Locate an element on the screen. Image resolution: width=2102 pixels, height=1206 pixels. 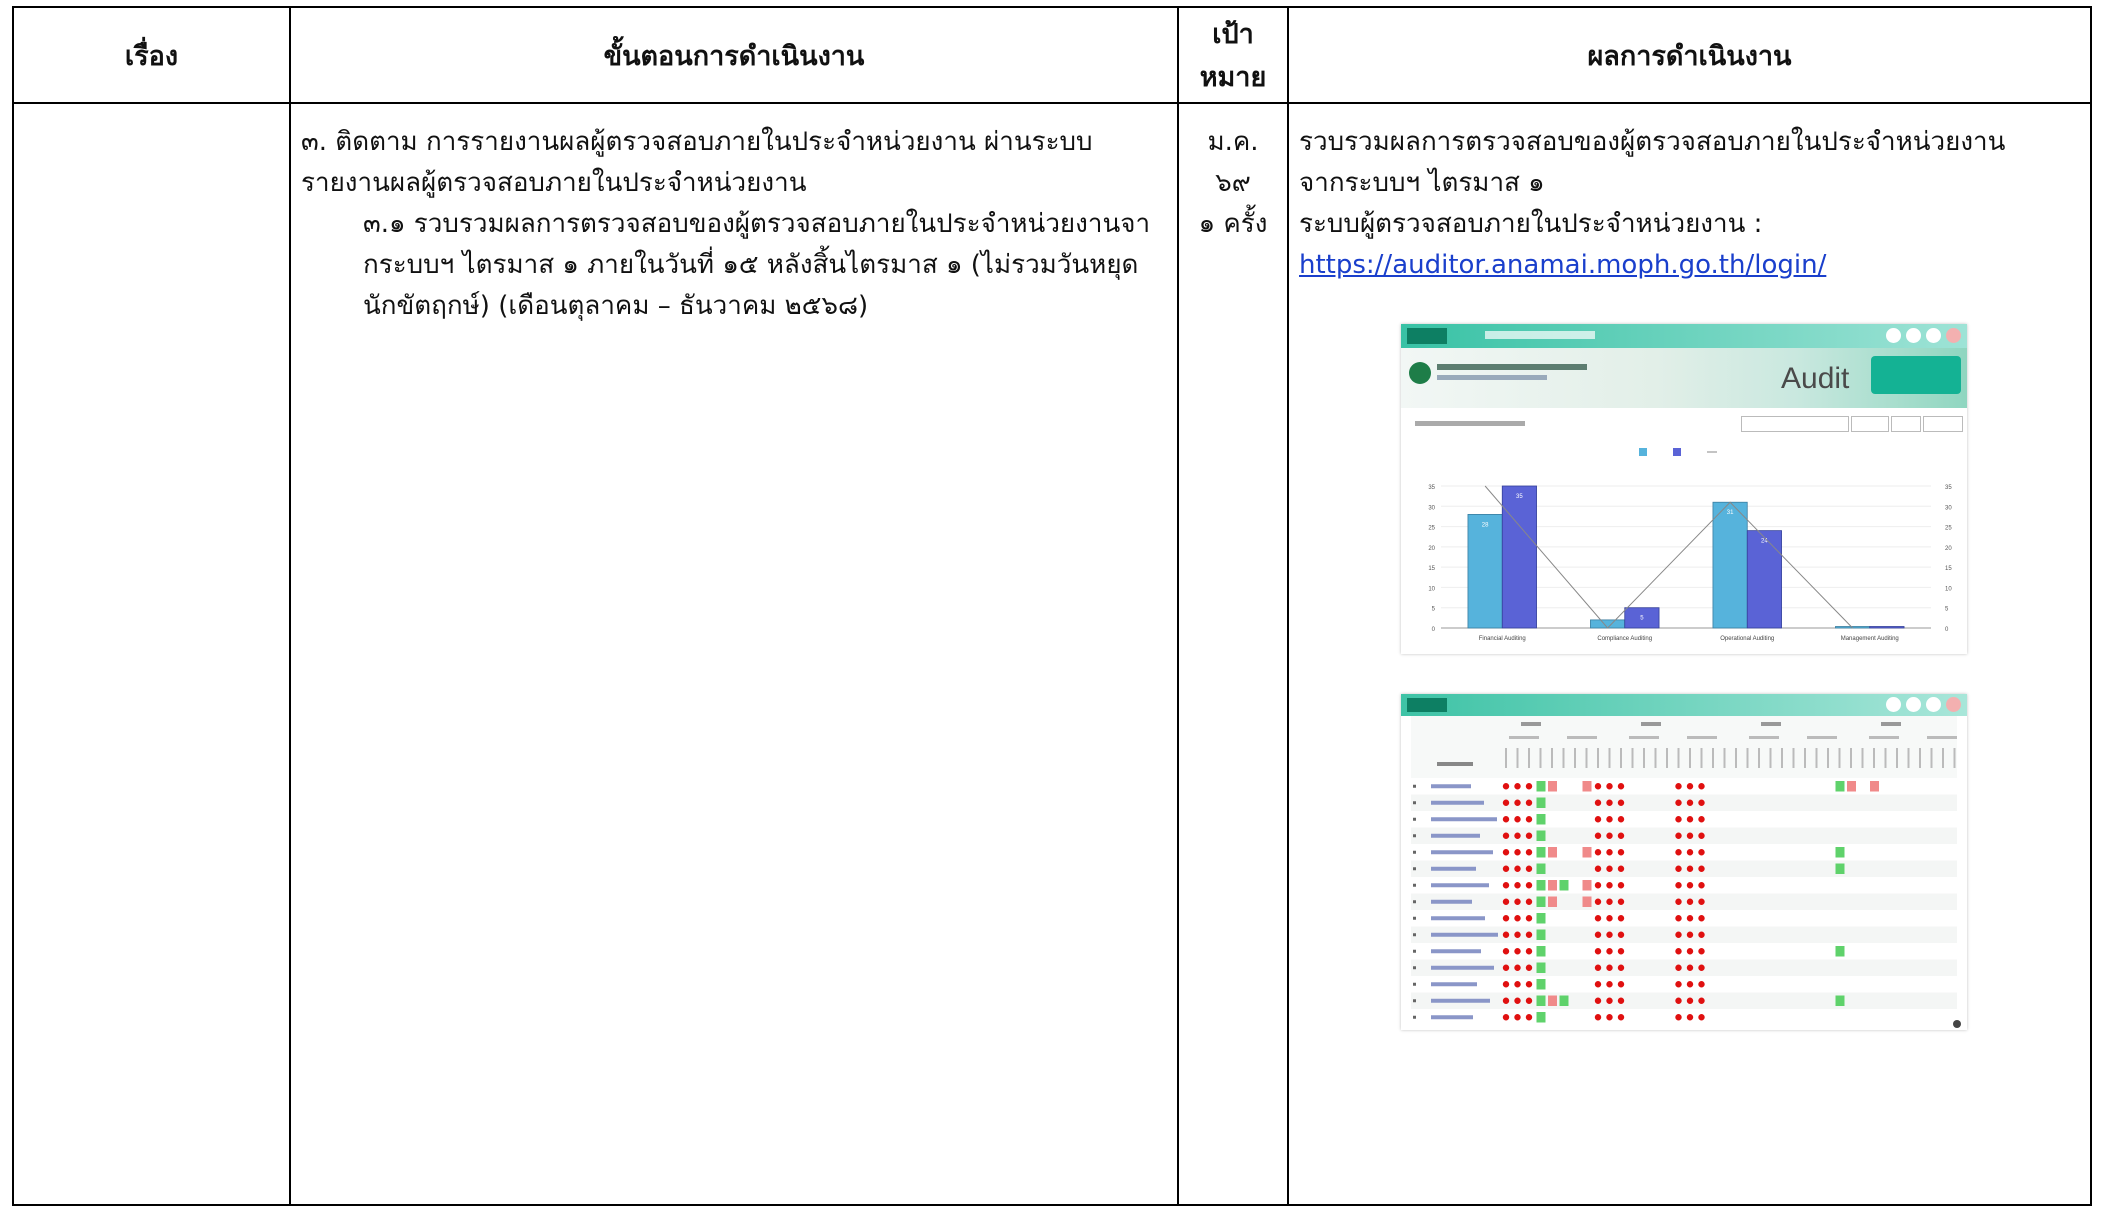
y2-tick-label: 25 is located at coordinates (1948, 529).